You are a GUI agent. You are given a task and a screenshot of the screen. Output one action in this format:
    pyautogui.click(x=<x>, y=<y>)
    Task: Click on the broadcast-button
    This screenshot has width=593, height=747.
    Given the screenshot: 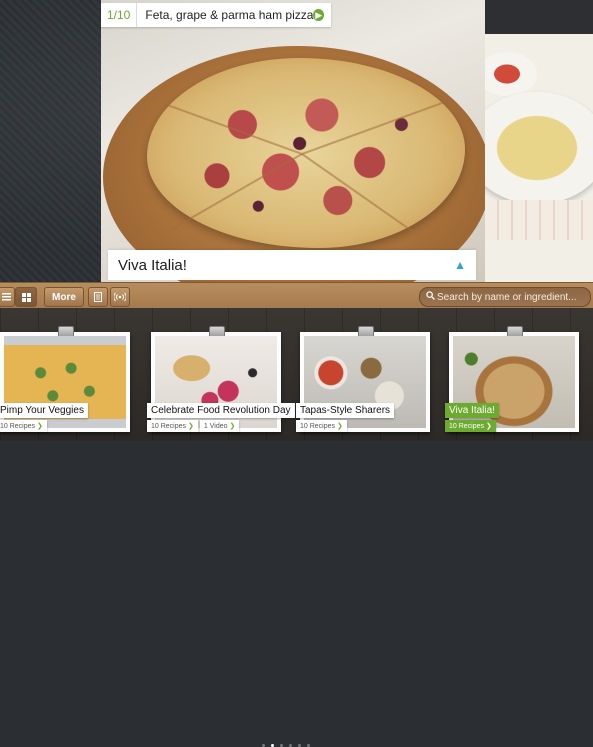 What is the action you would take?
    pyautogui.click(x=120, y=297)
    